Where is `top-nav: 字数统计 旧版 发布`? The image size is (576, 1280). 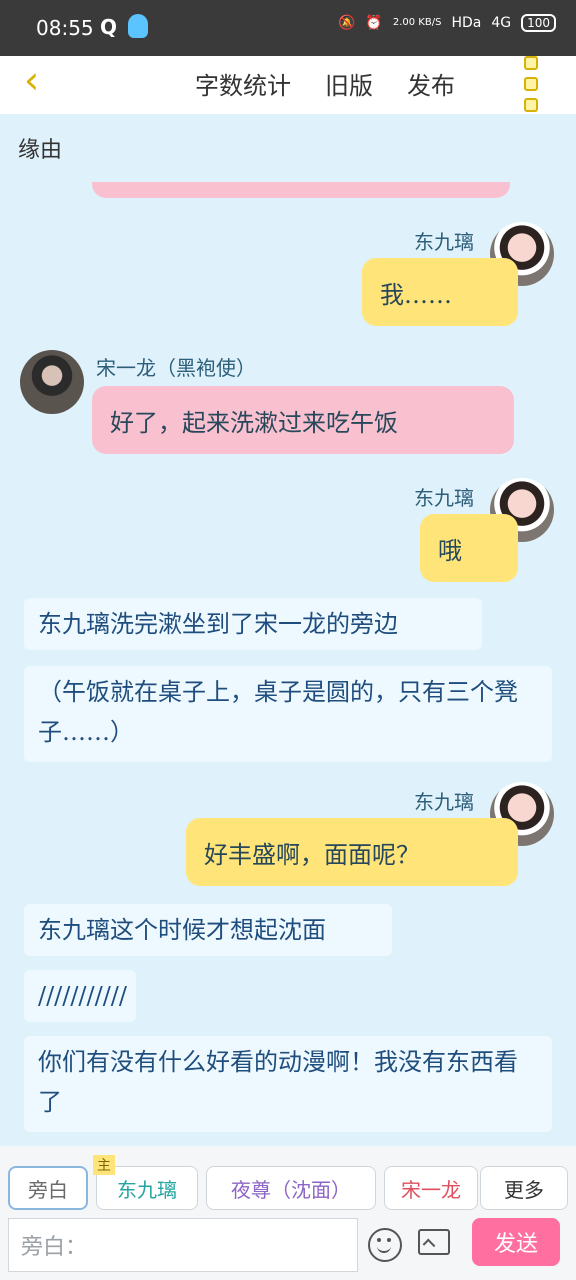 top-nav: 字数统计 旧版 发布 is located at coordinates (325, 83).